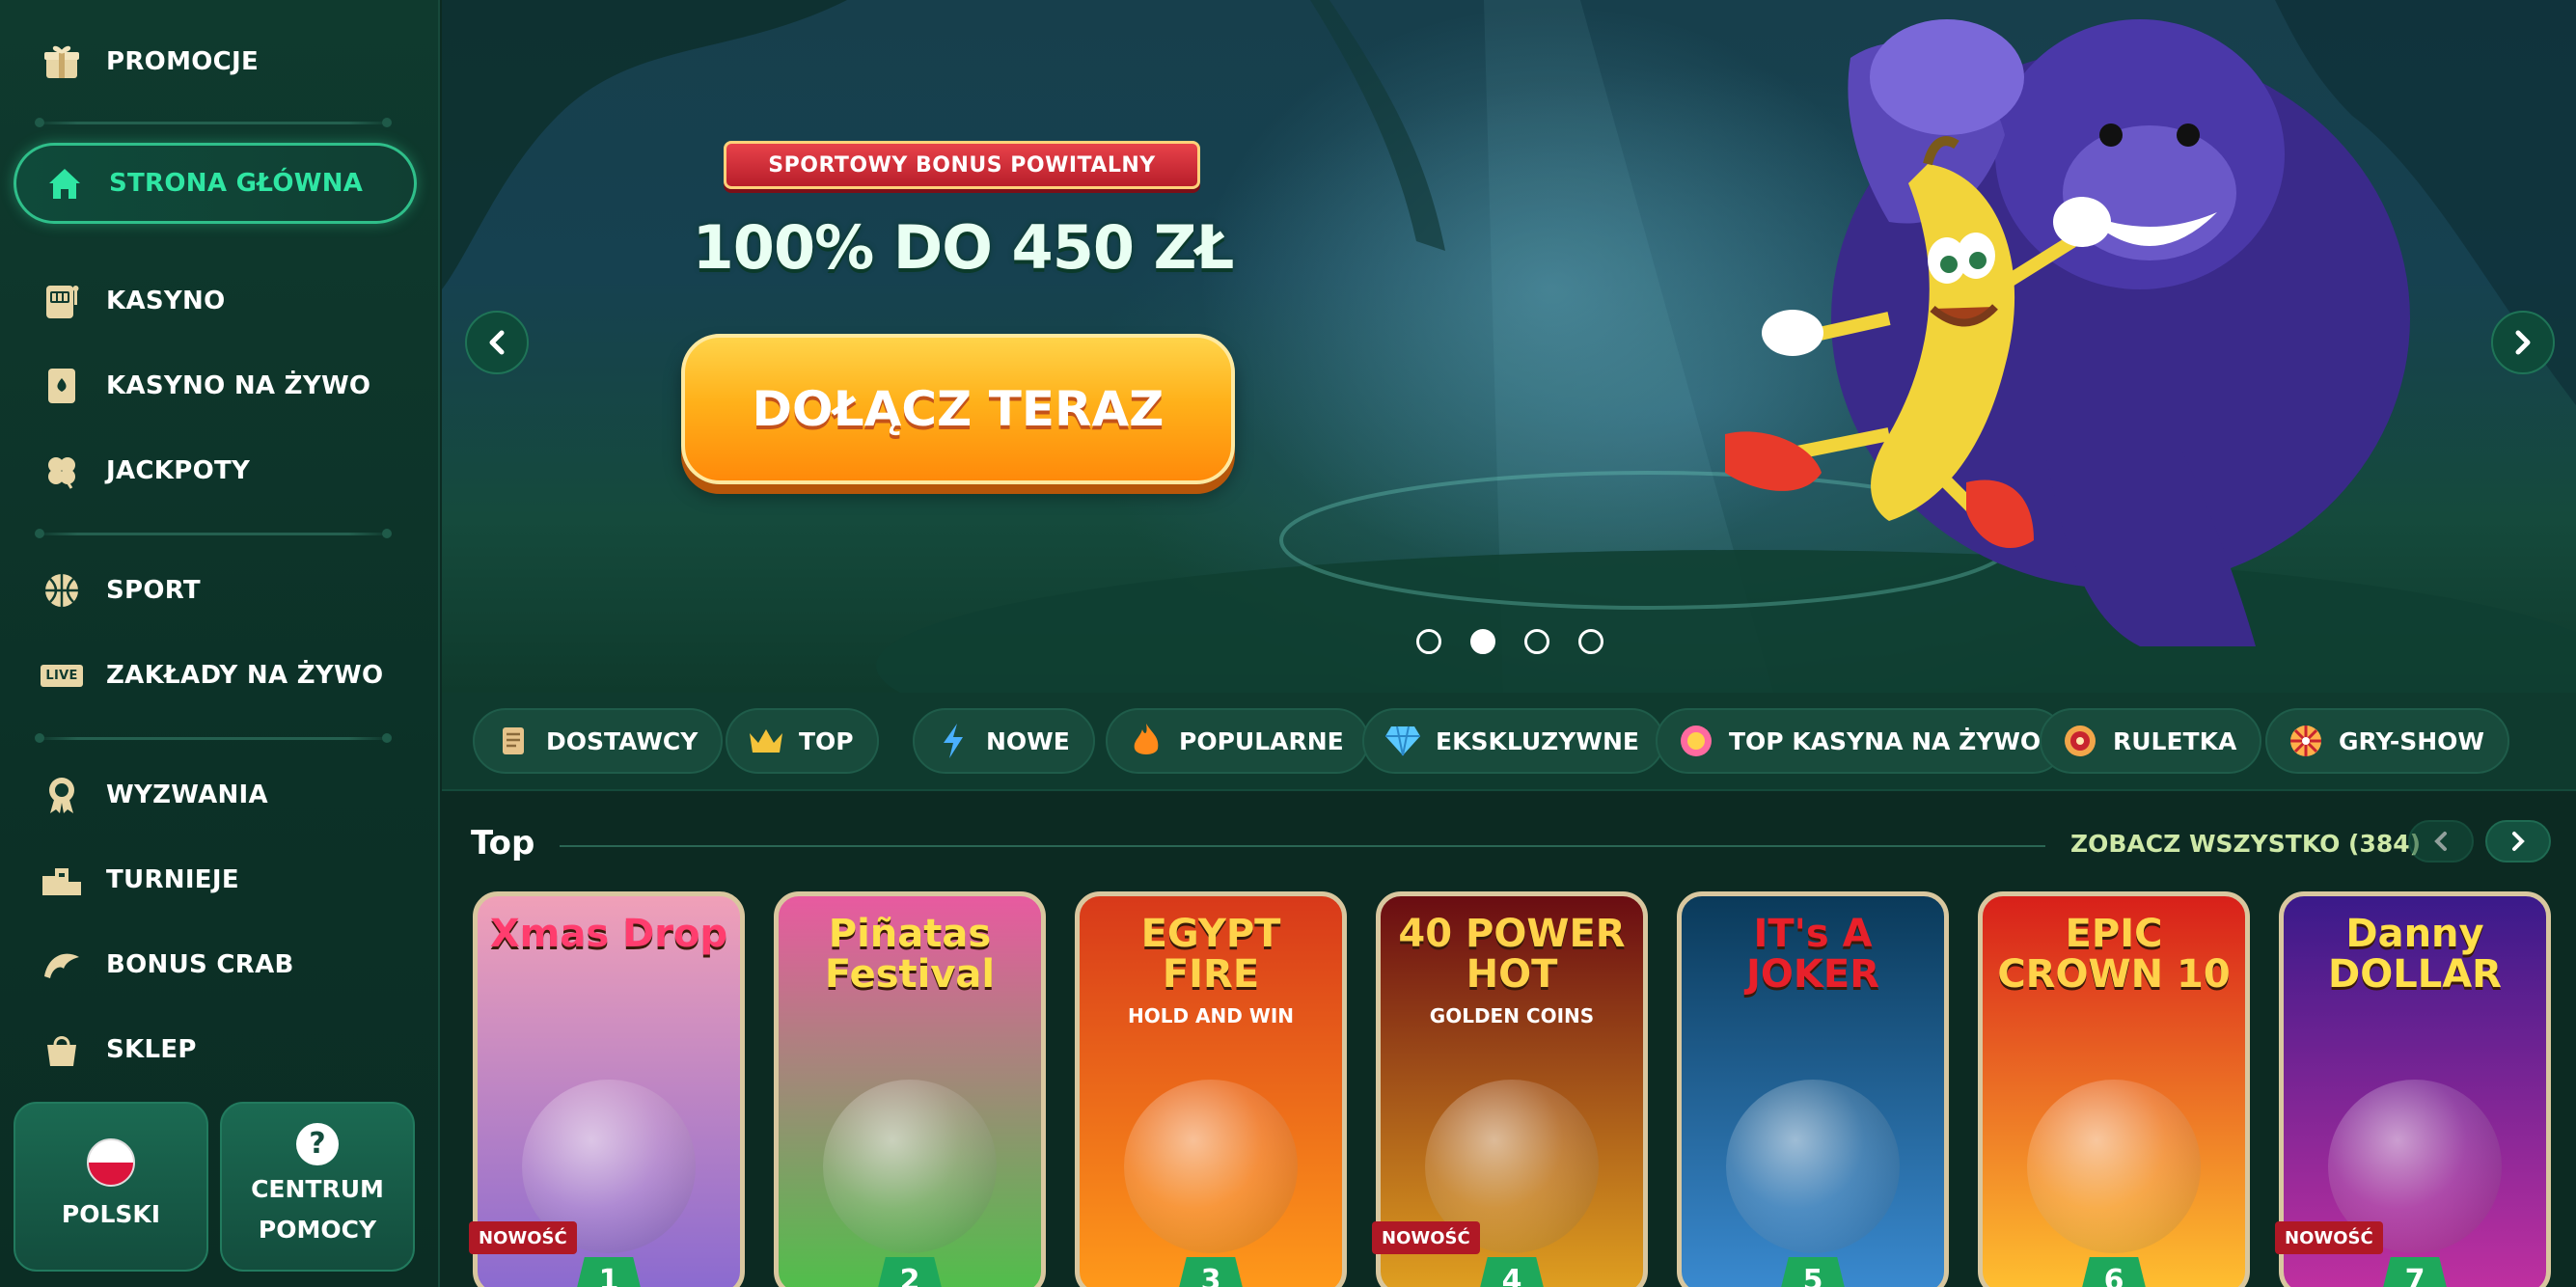 The height and width of the screenshot is (1287, 2576). Describe the element at coordinates (2415, 954) in the screenshot. I see `game-title: Danny DOLLAR` at that location.